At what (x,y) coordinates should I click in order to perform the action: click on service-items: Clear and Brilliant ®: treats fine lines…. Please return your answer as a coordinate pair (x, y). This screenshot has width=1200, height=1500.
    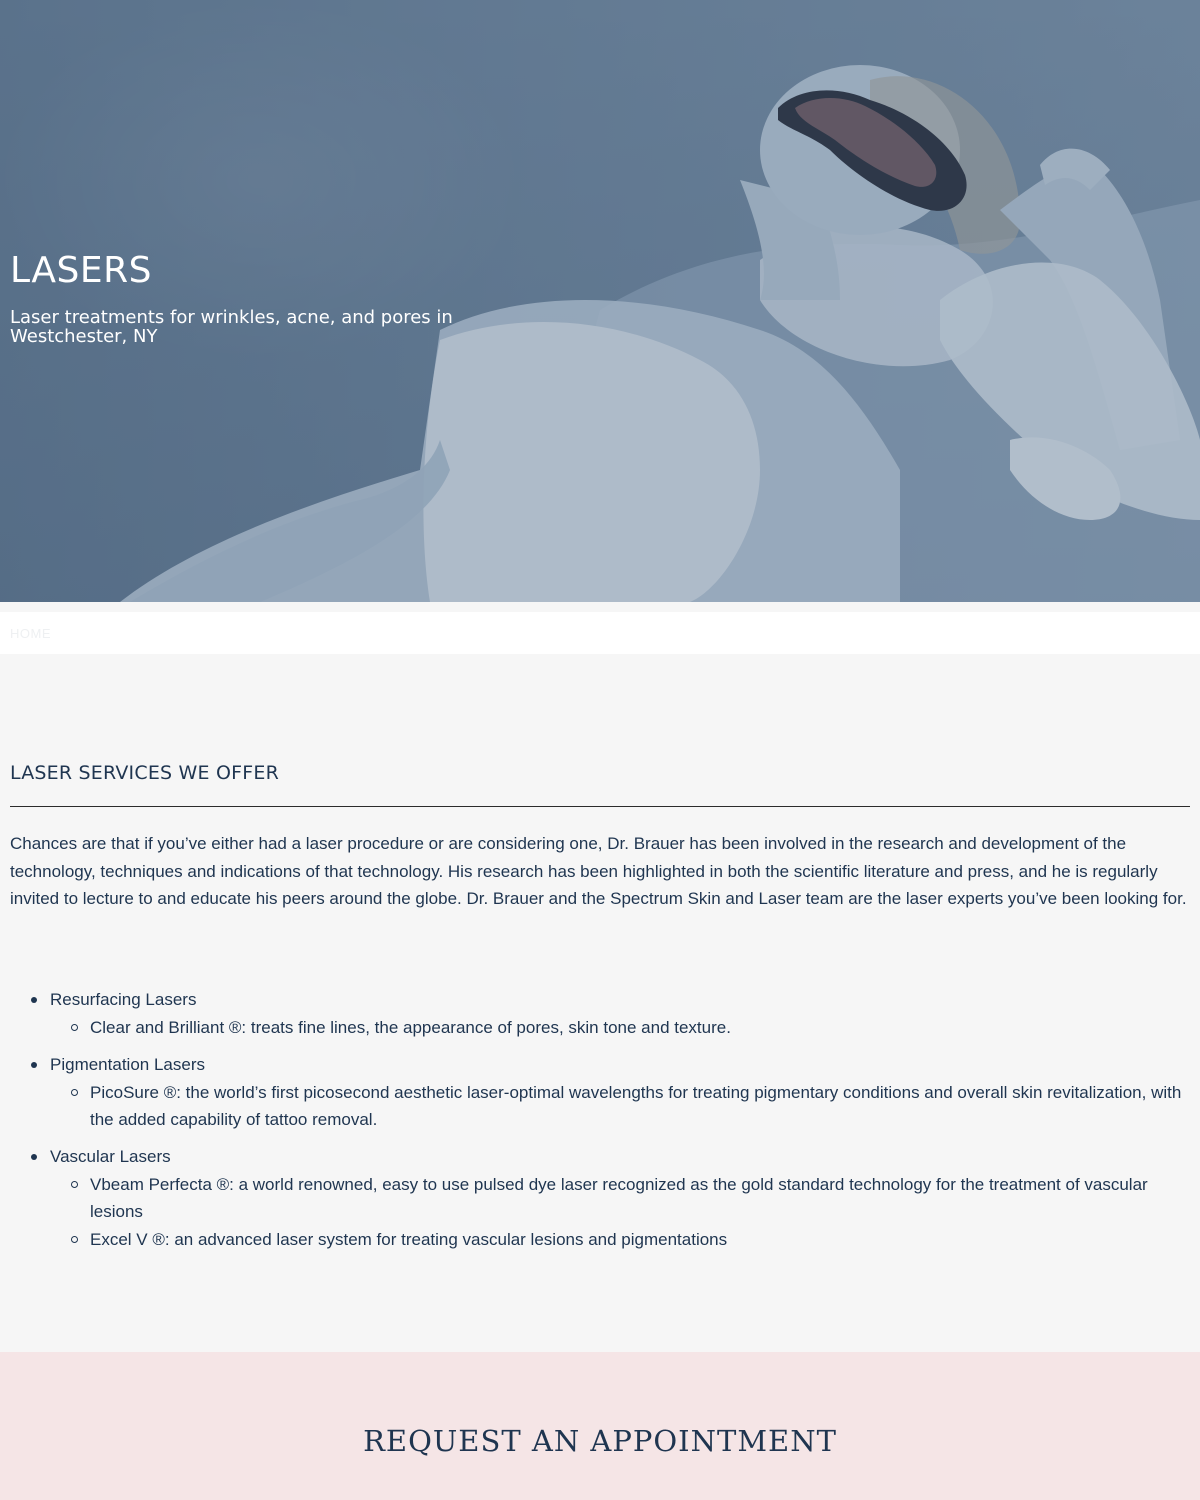
    Looking at the image, I should click on (620, 1028).